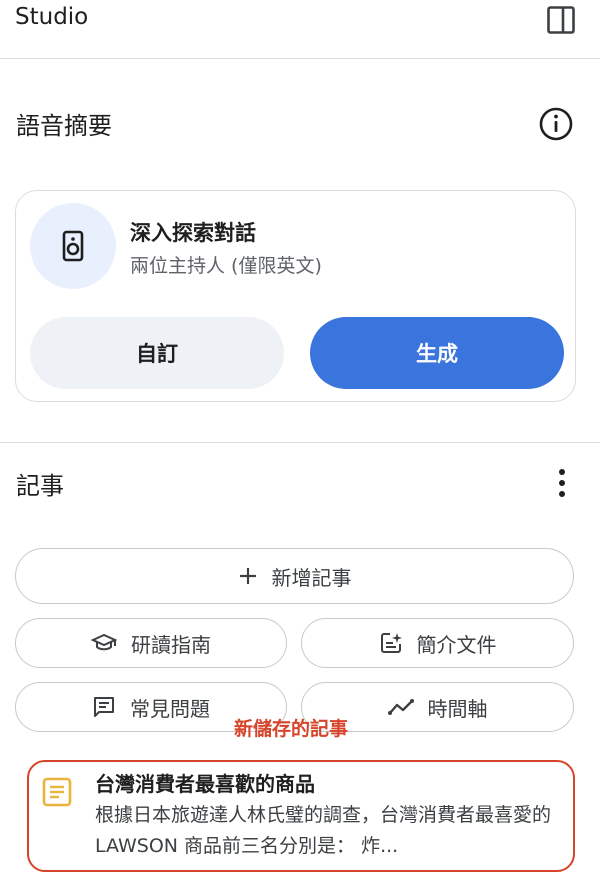 The height and width of the screenshot is (885, 600). What do you see at coordinates (193, 233) in the screenshot?
I see `deep-dive-title: 深入探索對話` at bounding box center [193, 233].